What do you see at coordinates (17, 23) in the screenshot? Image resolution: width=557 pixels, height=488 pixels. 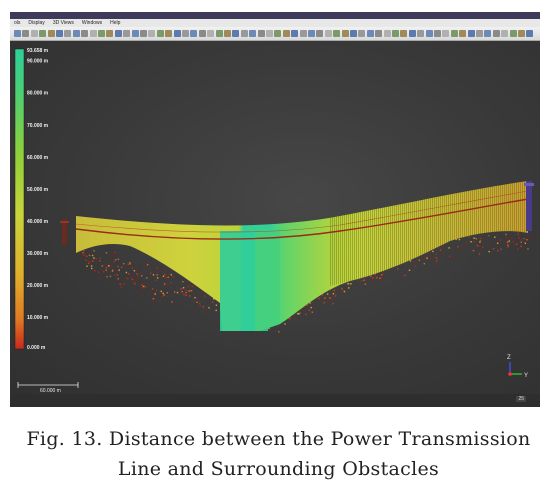 I see `menu-tools: ols` at bounding box center [17, 23].